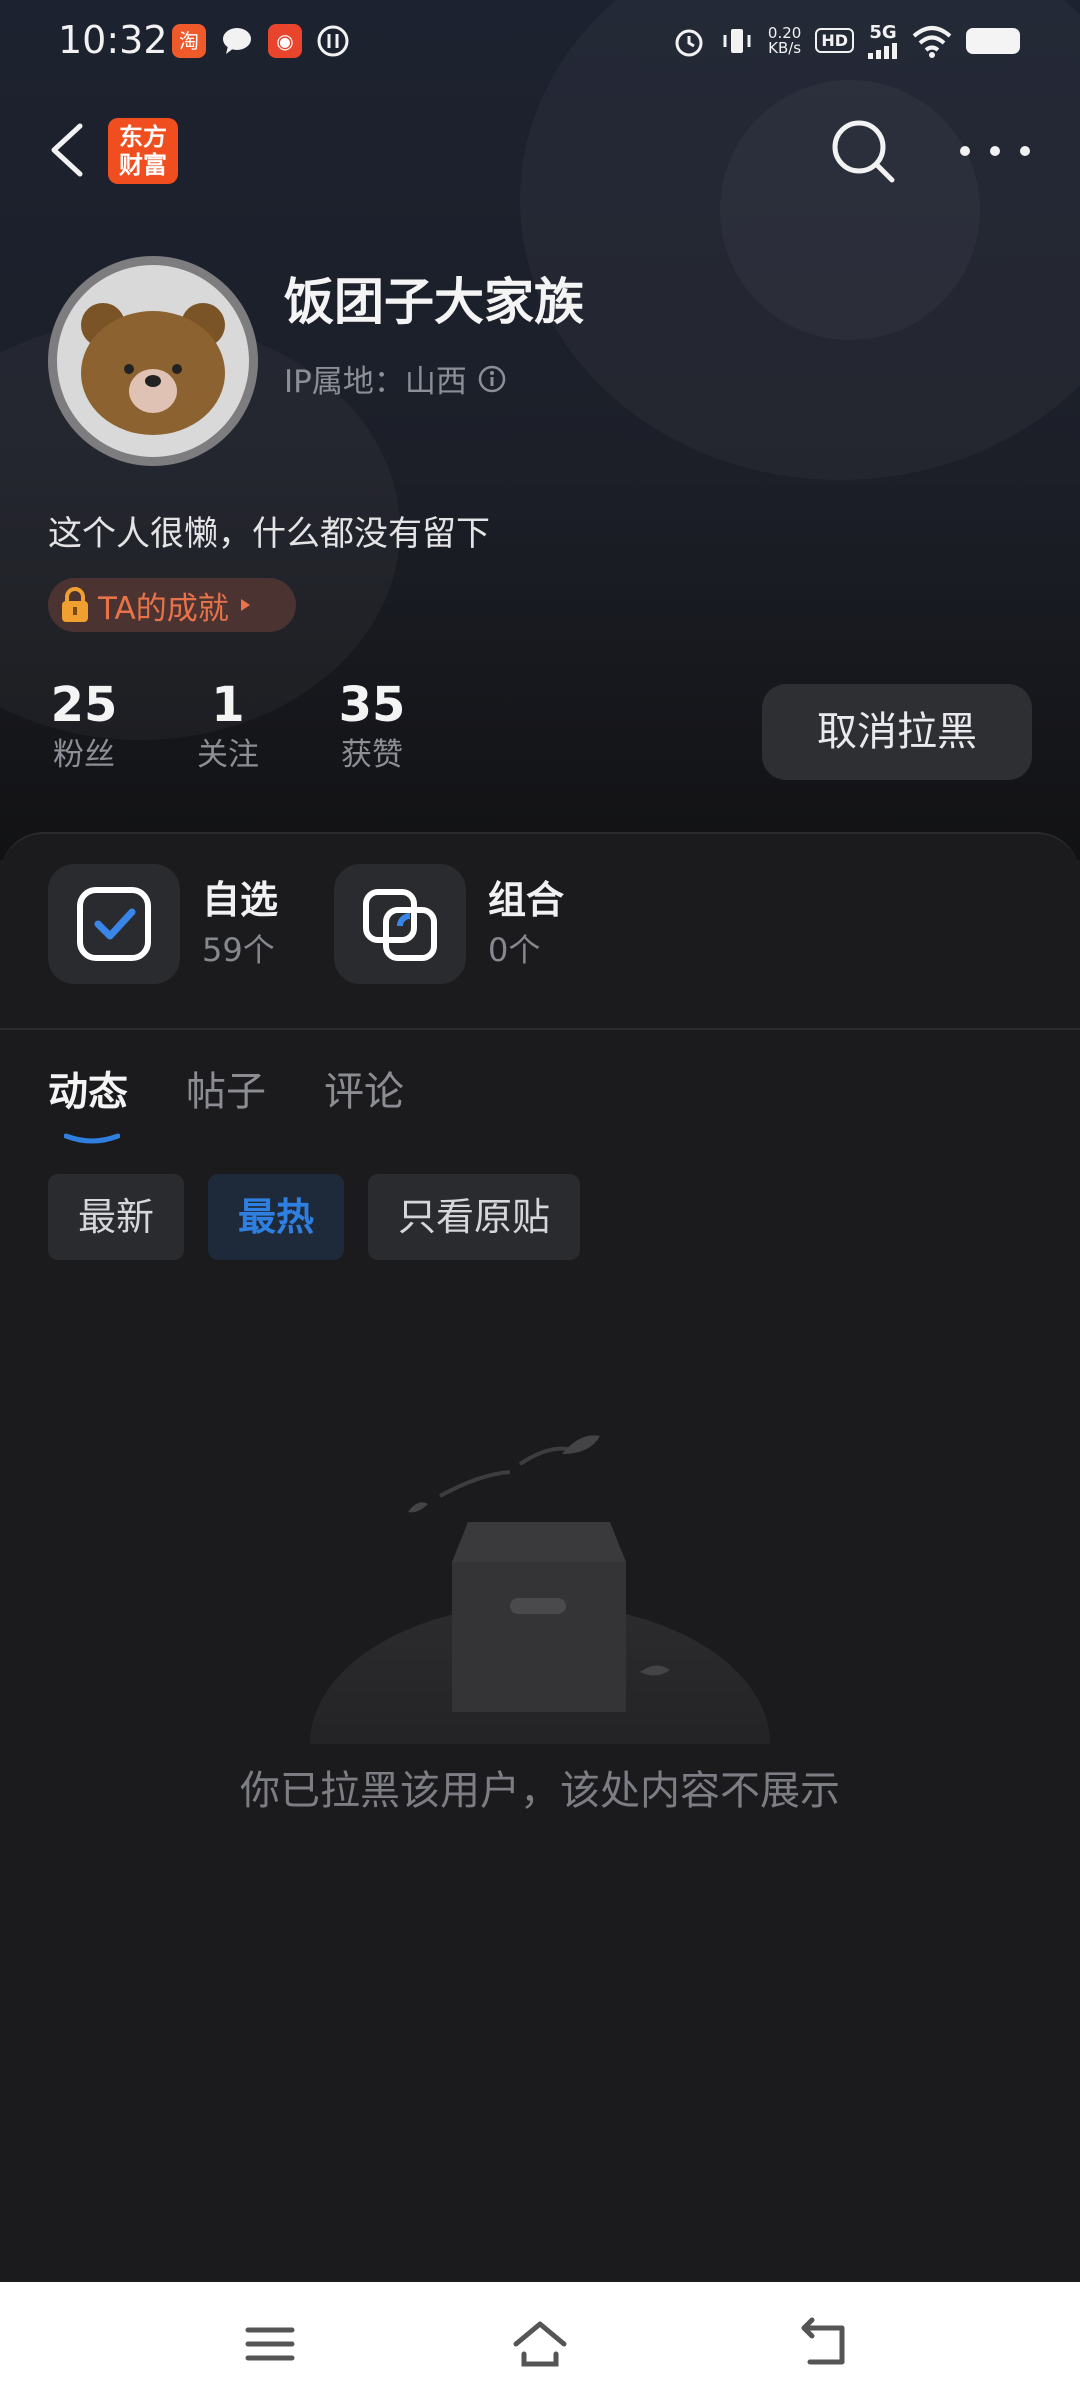  I want to click on avatar, so click(153, 361).